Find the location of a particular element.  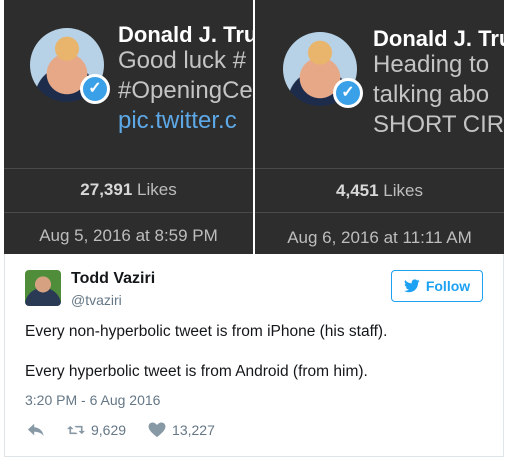

twitter-bird-icon is located at coordinates (411, 286).